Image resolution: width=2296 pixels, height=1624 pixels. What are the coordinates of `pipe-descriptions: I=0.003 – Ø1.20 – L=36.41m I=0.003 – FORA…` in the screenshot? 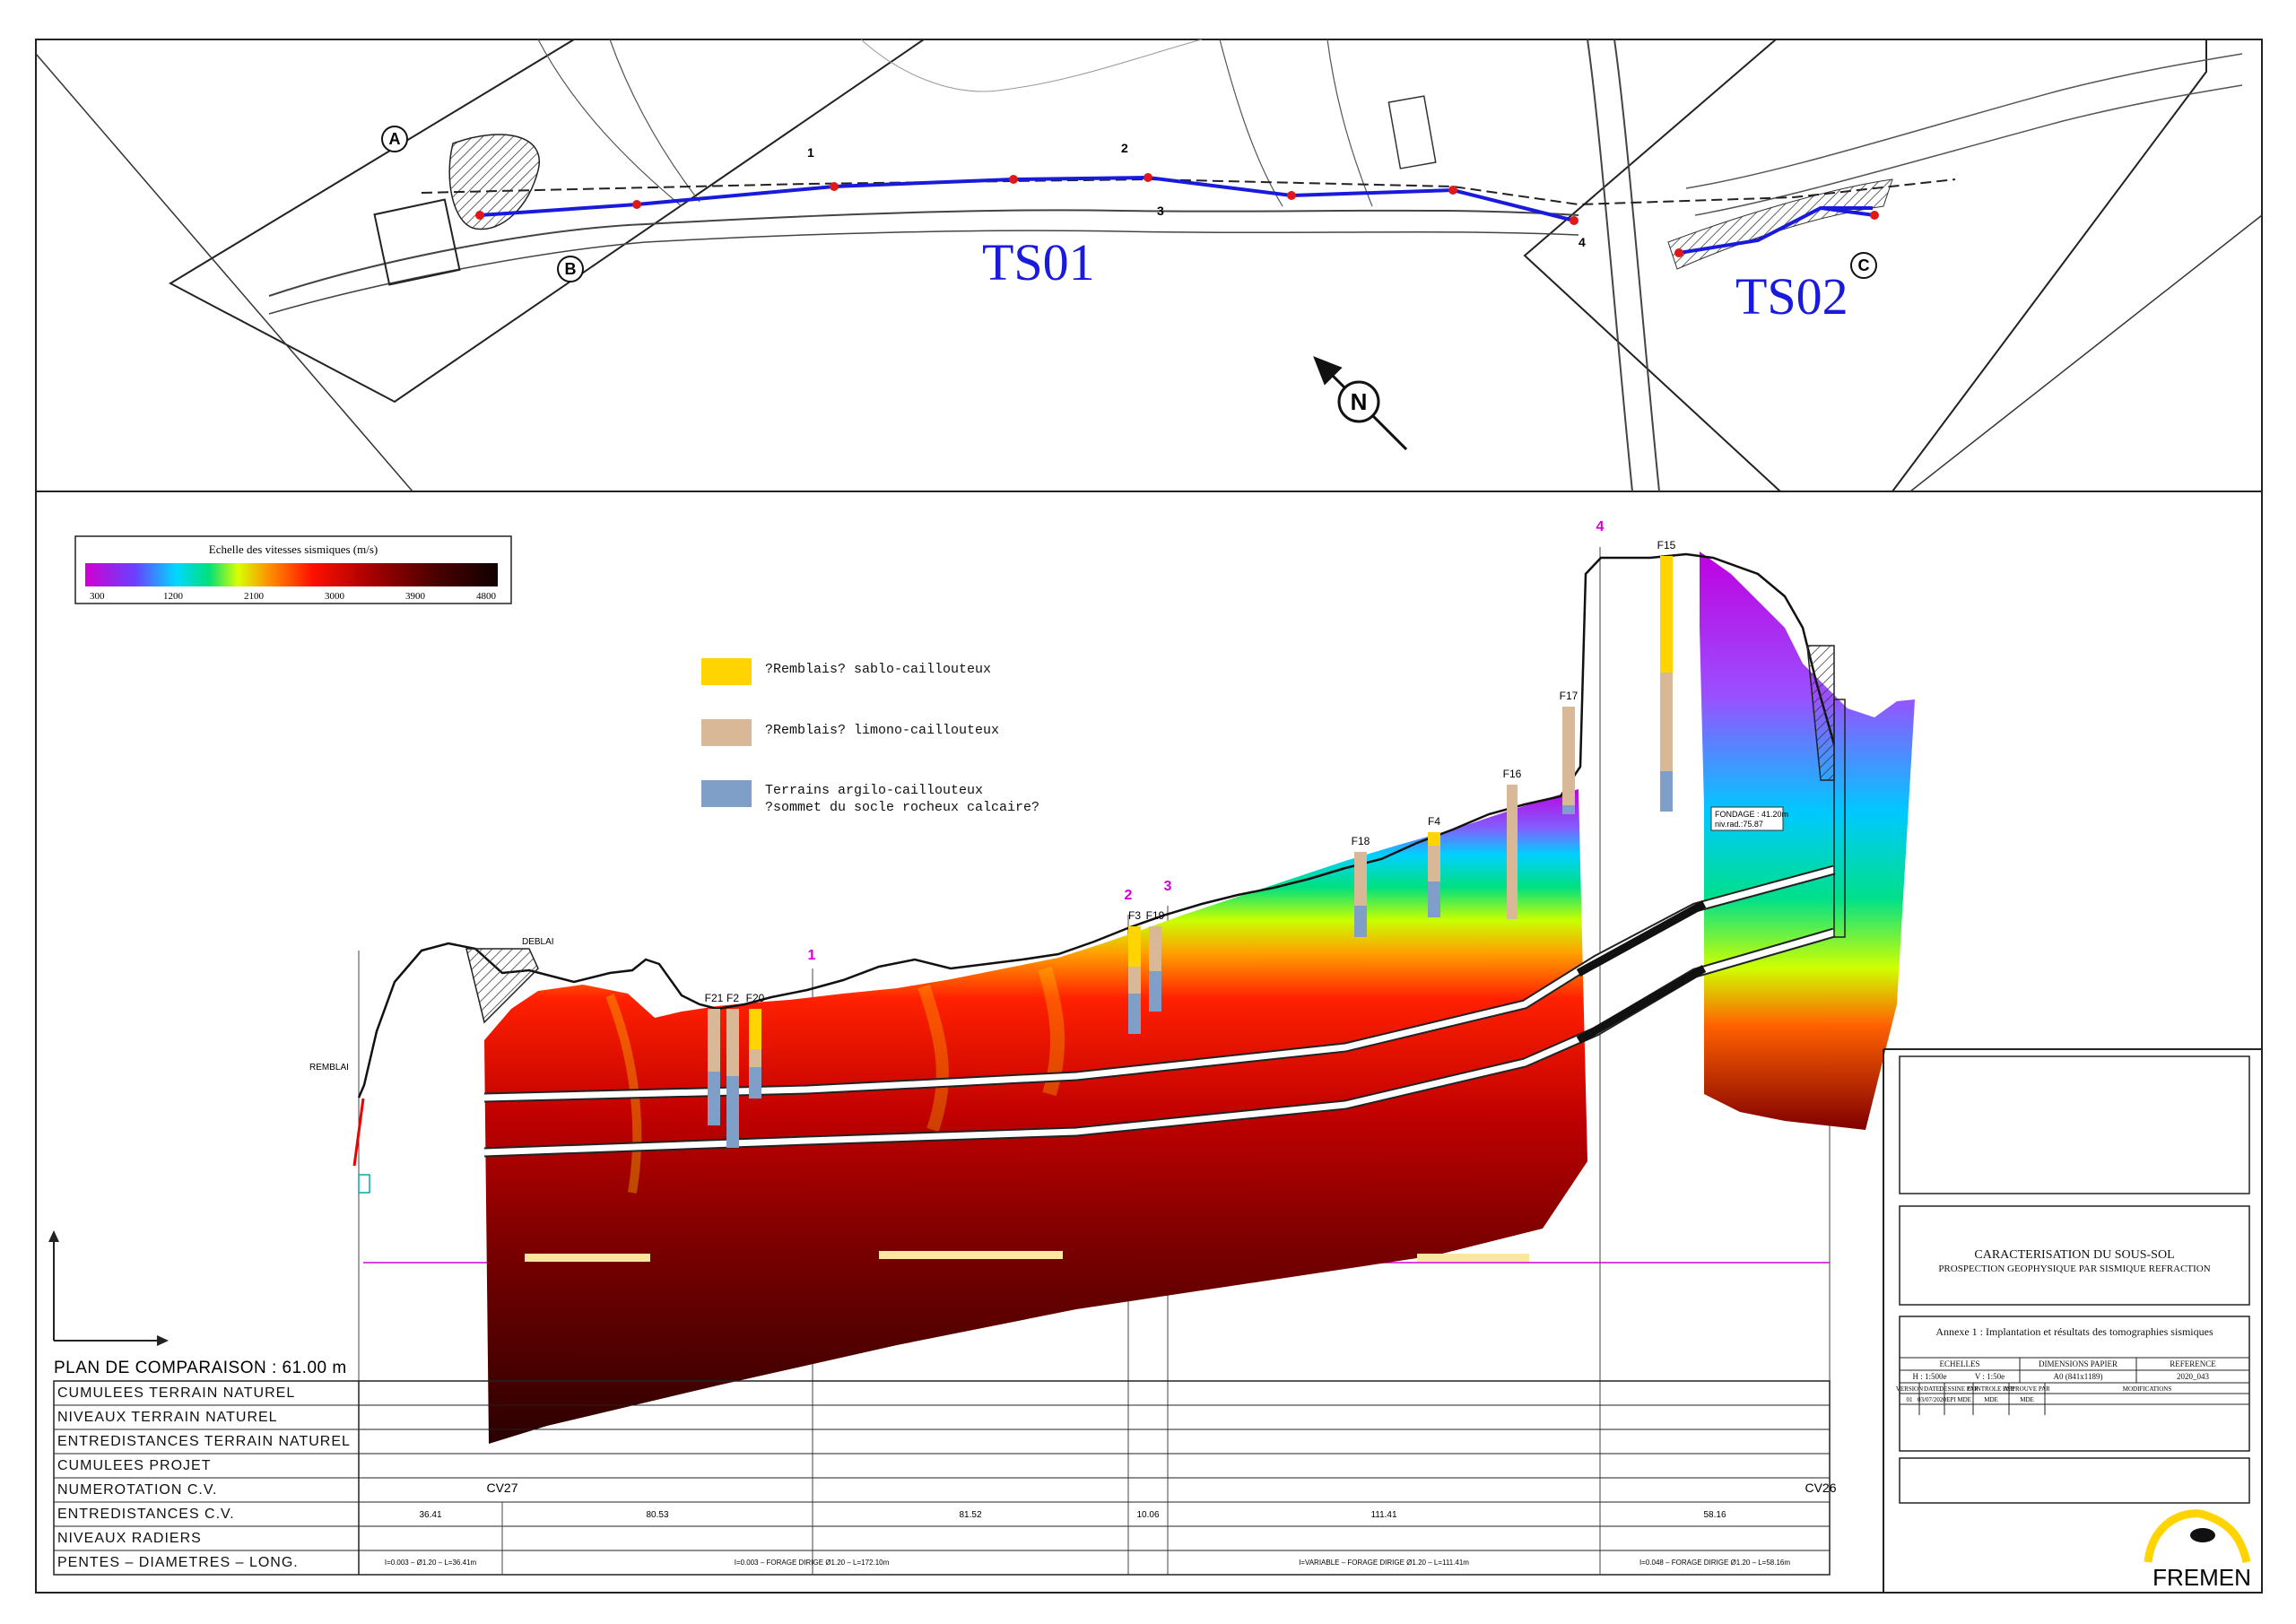 It's located at (1088, 1563).